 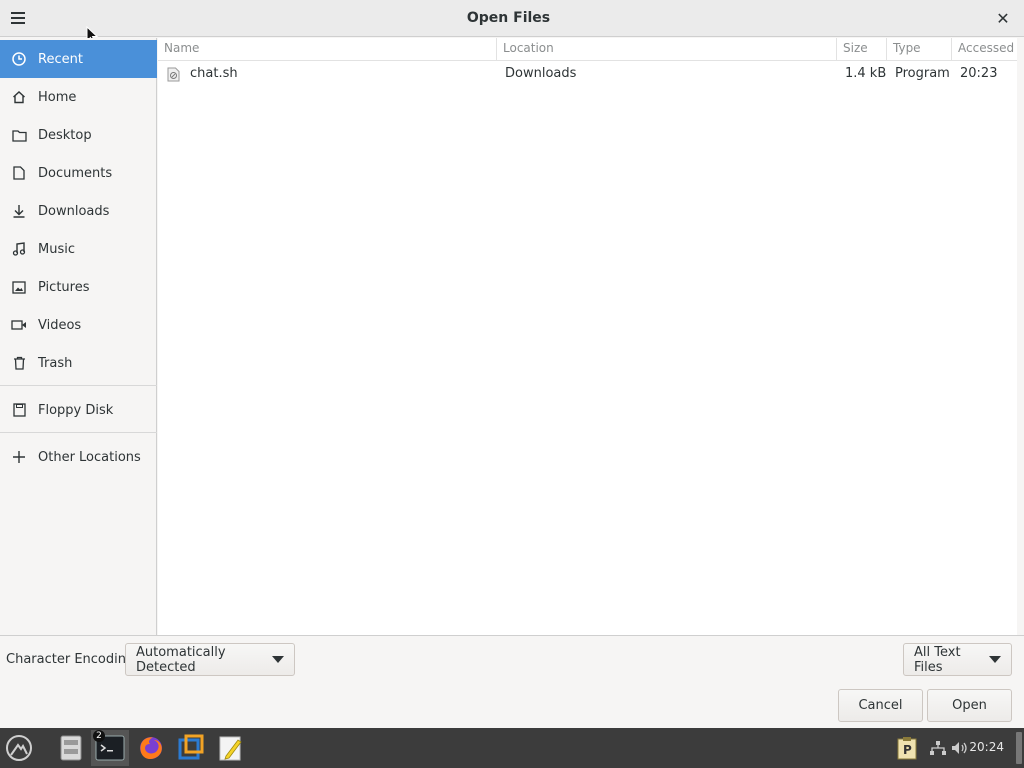 What do you see at coordinates (64, 287) in the screenshot?
I see `sidebar-item-label: Pictures` at bounding box center [64, 287].